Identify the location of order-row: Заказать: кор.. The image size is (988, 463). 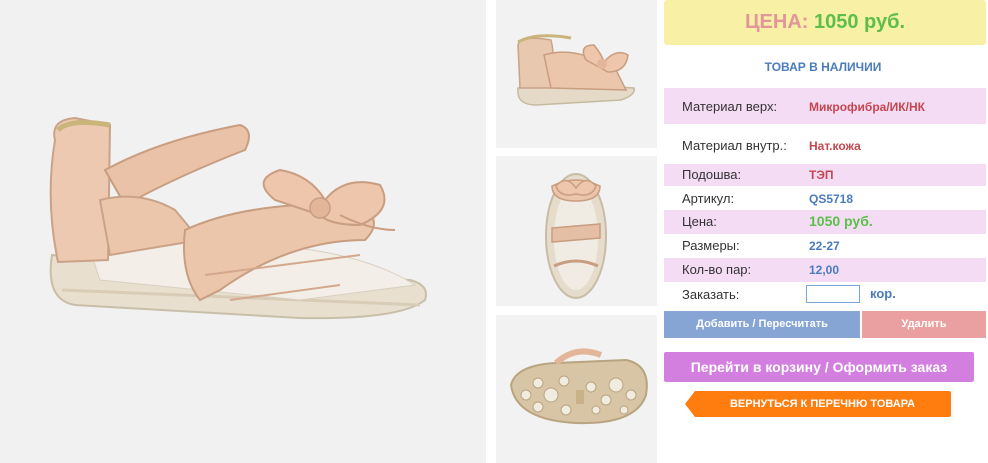
(825, 296).